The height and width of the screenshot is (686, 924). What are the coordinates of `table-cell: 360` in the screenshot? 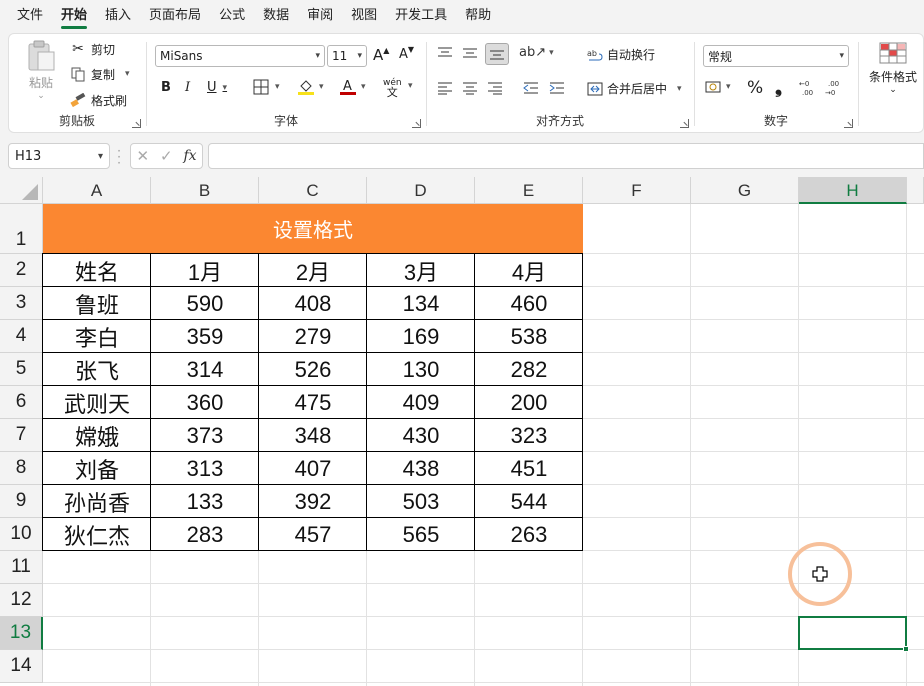 It's located at (205, 402).